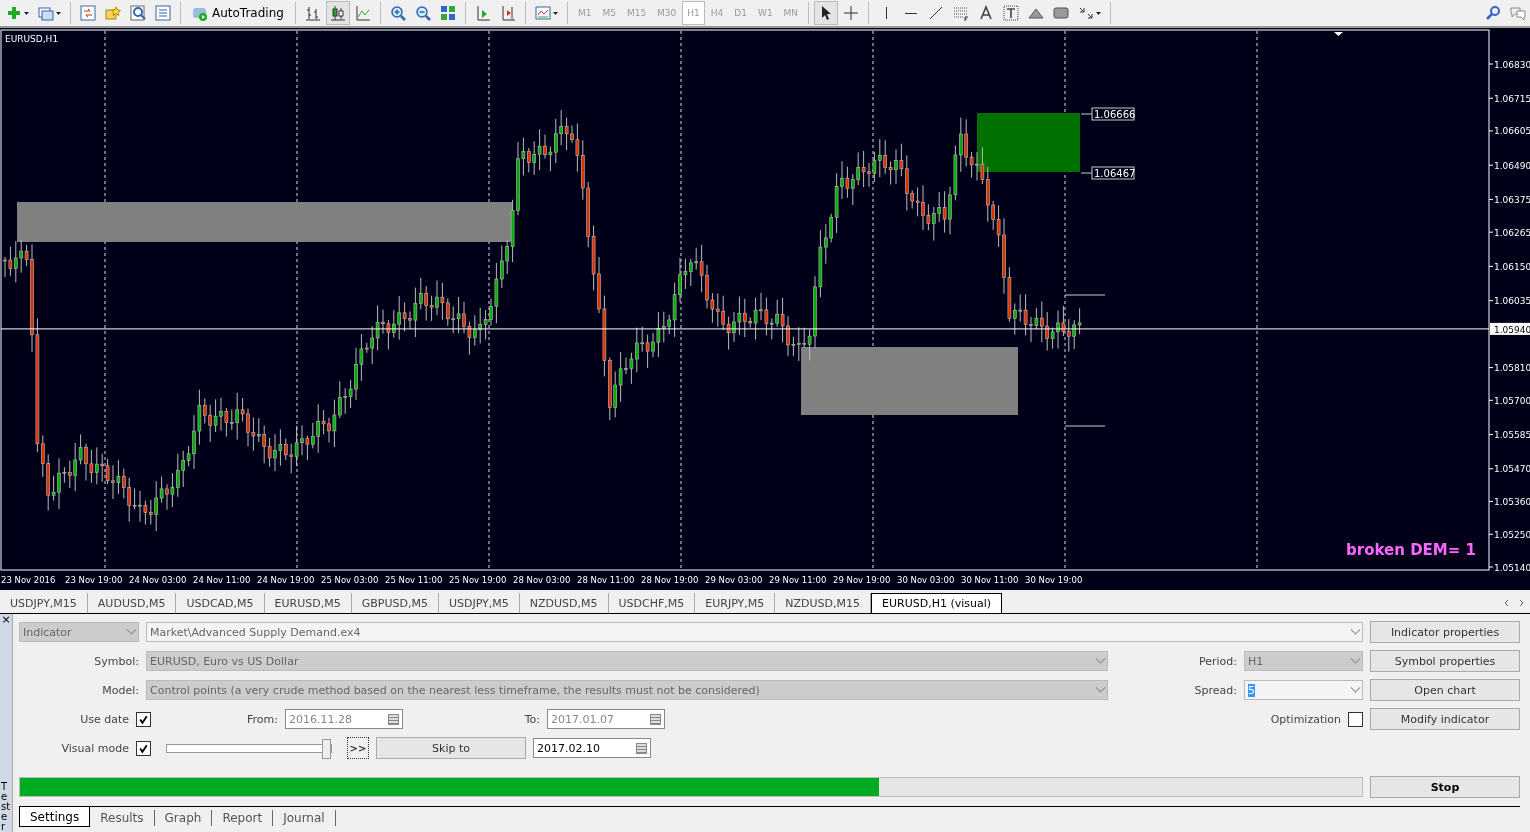 Image resolution: width=1530 pixels, height=832 pixels. I want to click on fibonacci-icon, so click(961, 13).